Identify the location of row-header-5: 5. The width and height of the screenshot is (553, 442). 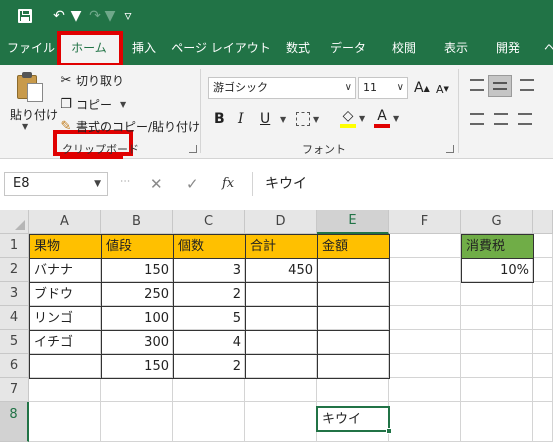
(14, 342).